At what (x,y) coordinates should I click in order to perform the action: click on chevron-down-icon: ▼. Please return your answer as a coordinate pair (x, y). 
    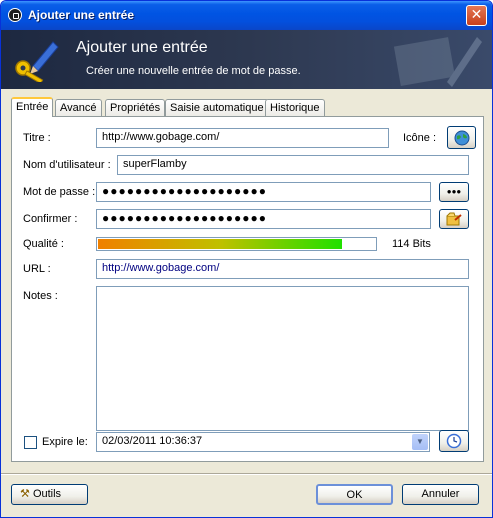
    Looking at the image, I should click on (420, 442).